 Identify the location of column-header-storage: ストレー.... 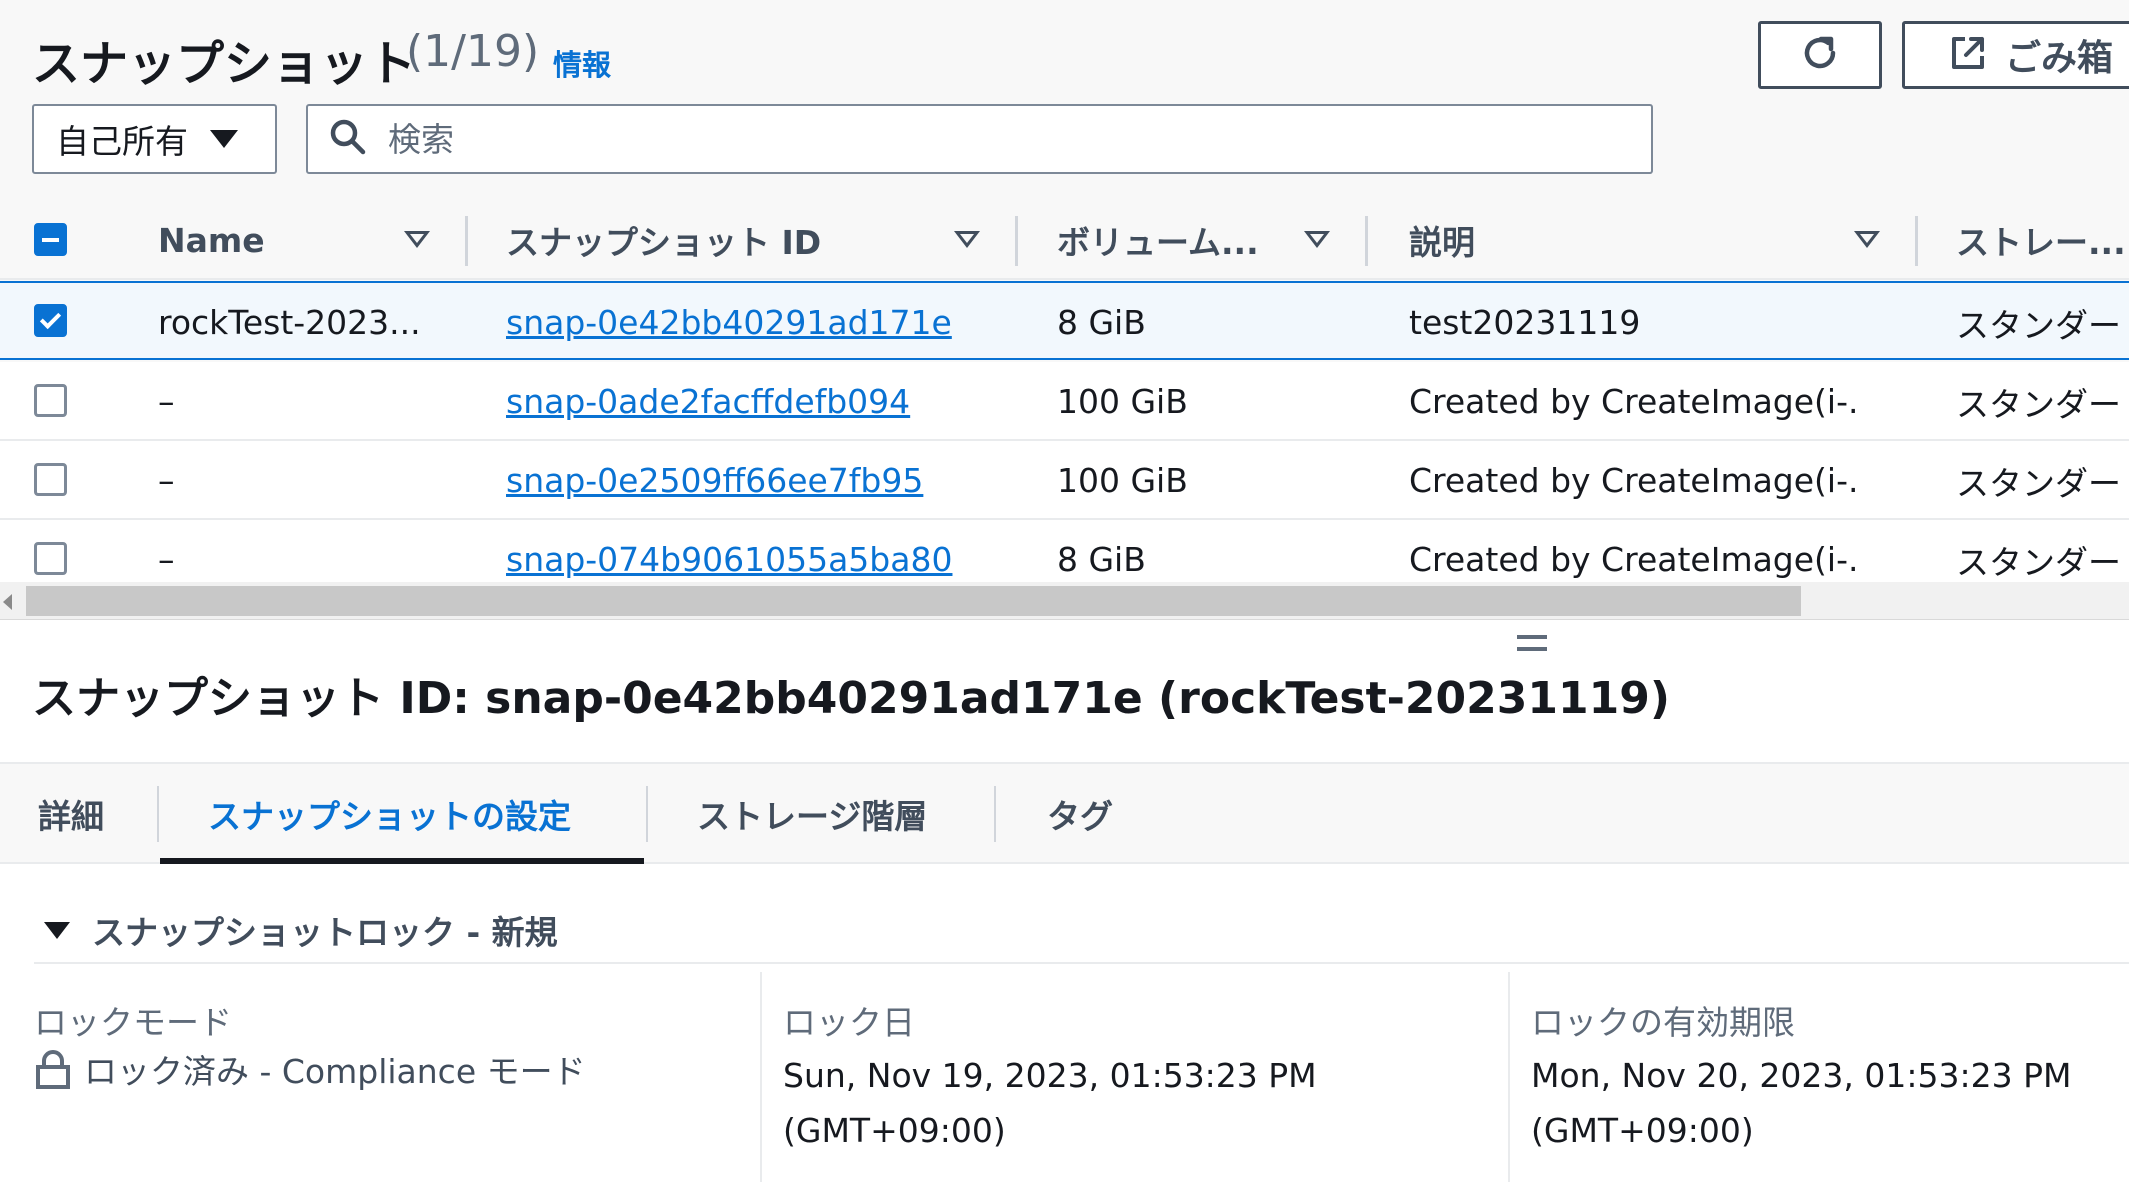
(2042, 240).